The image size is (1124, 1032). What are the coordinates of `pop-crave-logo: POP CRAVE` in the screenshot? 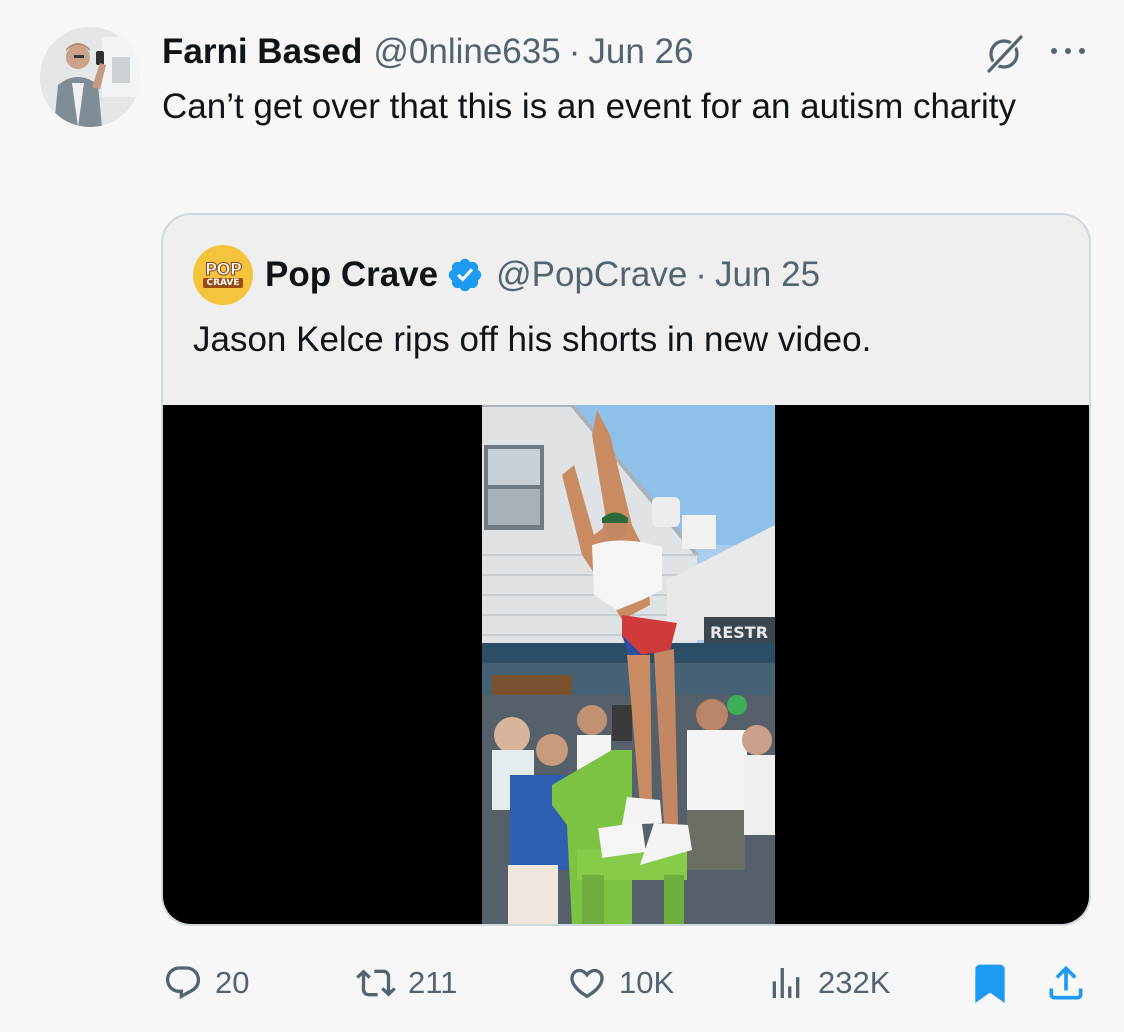 It's located at (223, 275).